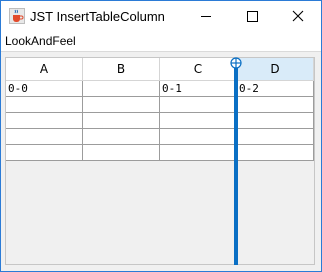  Describe the element at coordinates (40, 41) in the screenshot. I see `menu-lookandfeel: LookAndFeel` at that location.